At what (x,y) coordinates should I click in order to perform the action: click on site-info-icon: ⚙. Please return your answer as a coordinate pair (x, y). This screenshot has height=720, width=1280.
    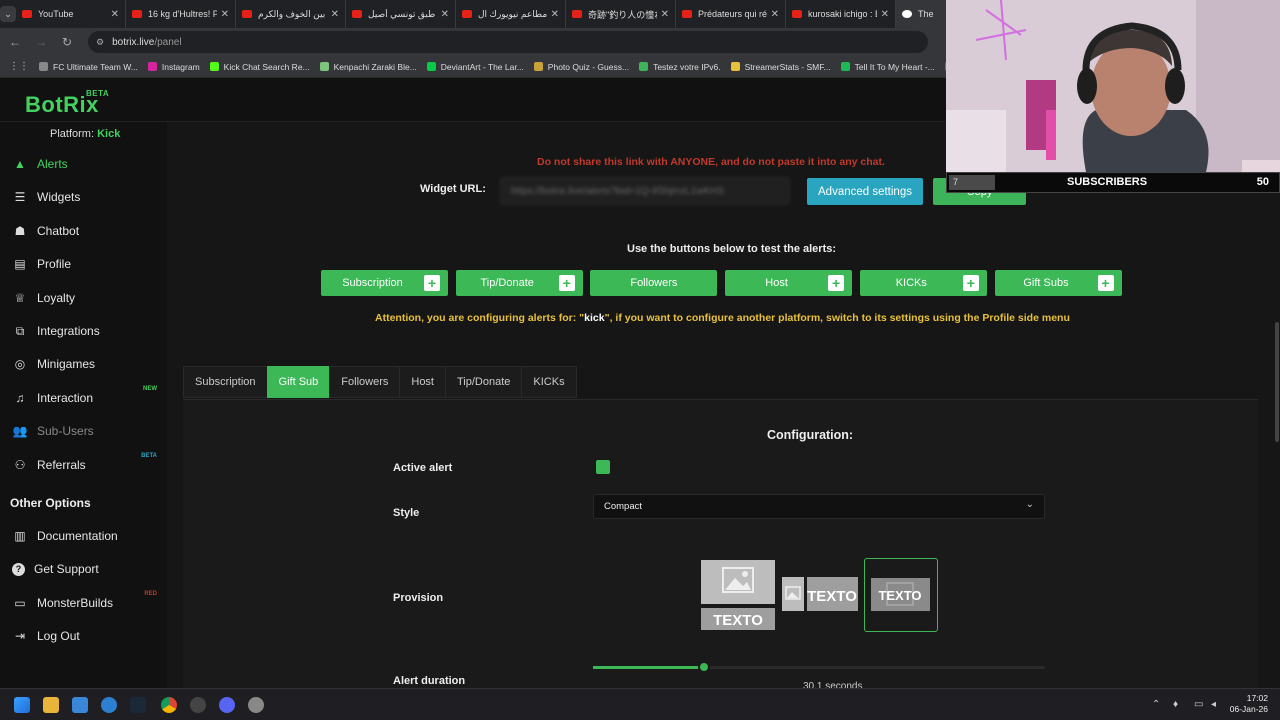
    Looking at the image, I should click on (100, 42).